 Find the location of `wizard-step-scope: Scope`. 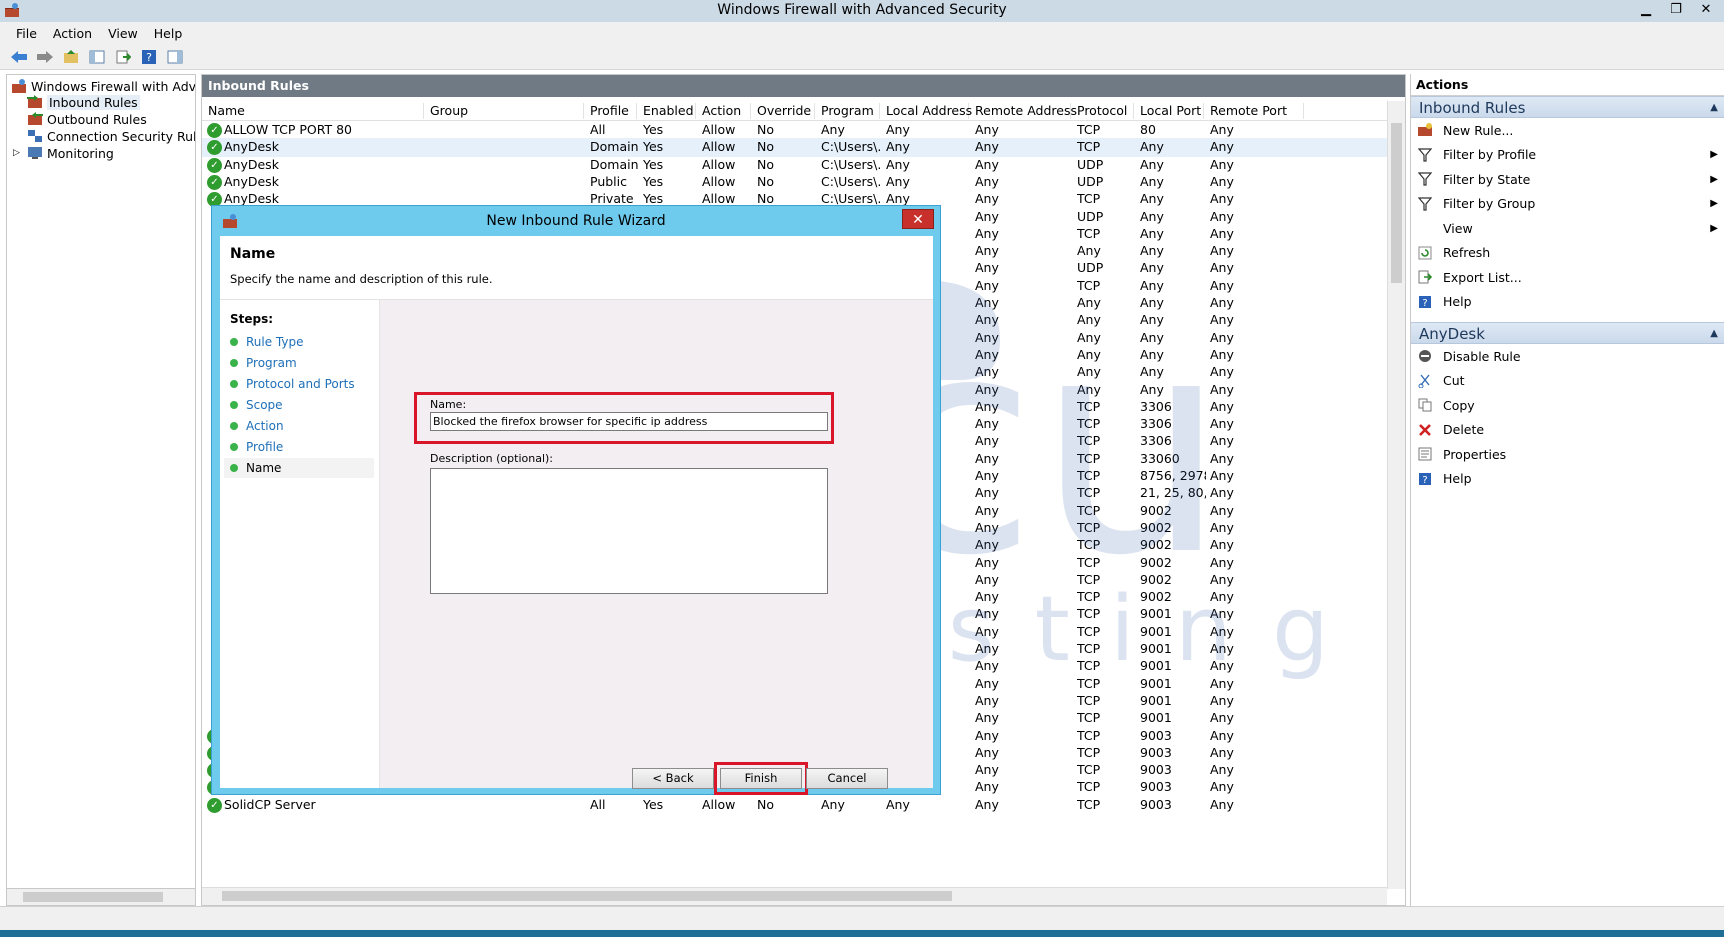

wizard-step-scope: Scope is located at coordinates (299, 405).